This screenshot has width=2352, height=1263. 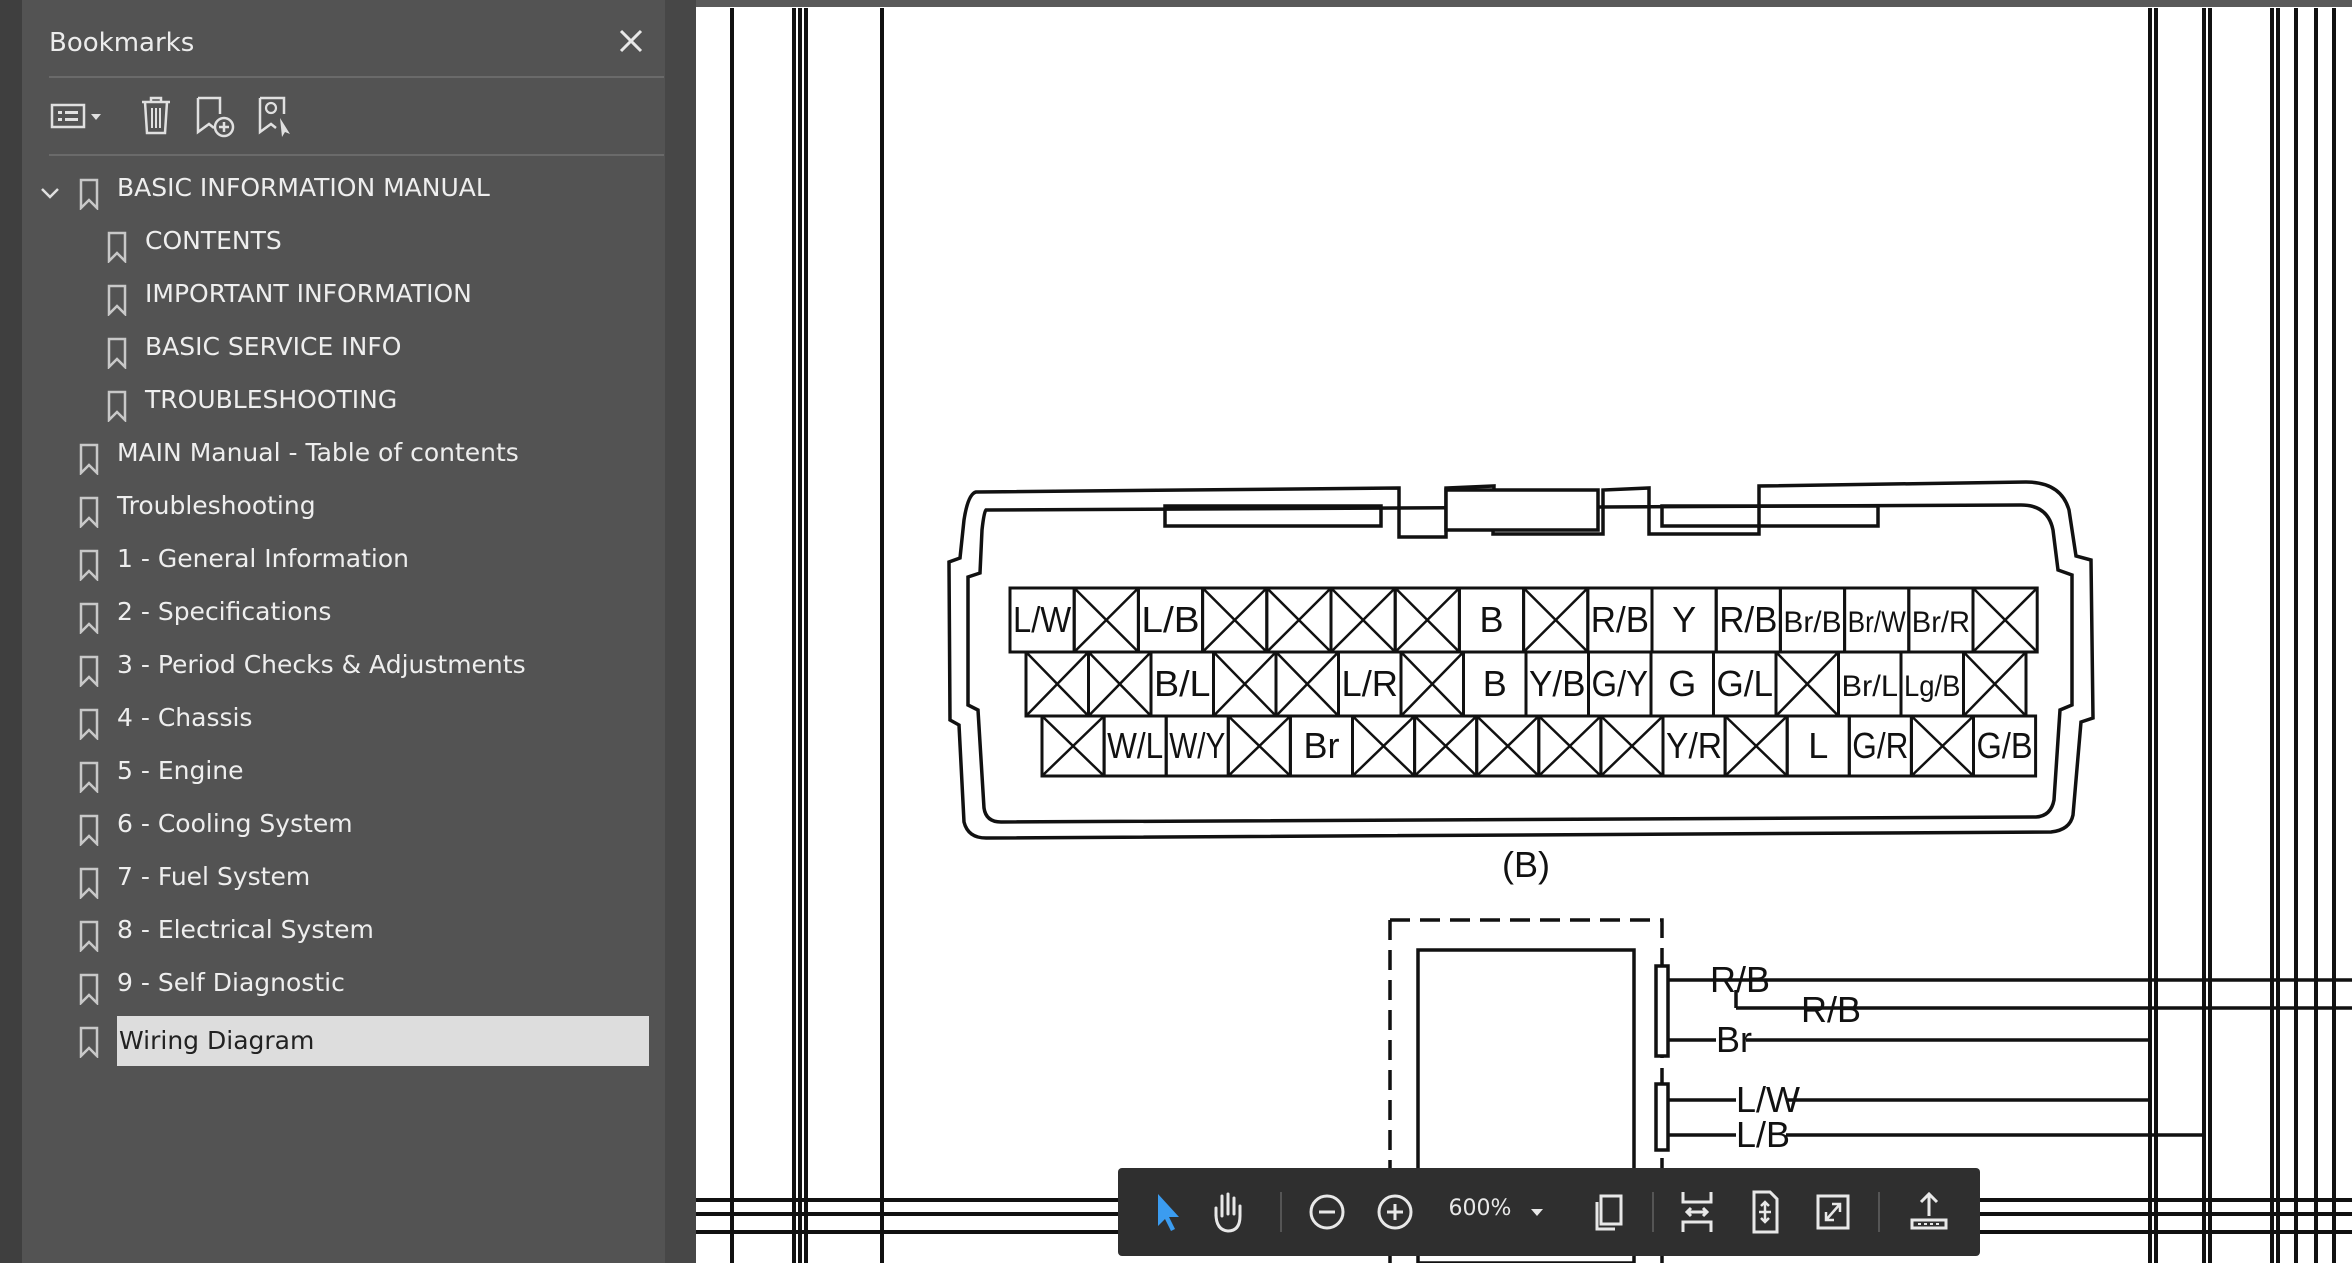 I want to click on pin-label: L/B, so click(x=1170, y=619).